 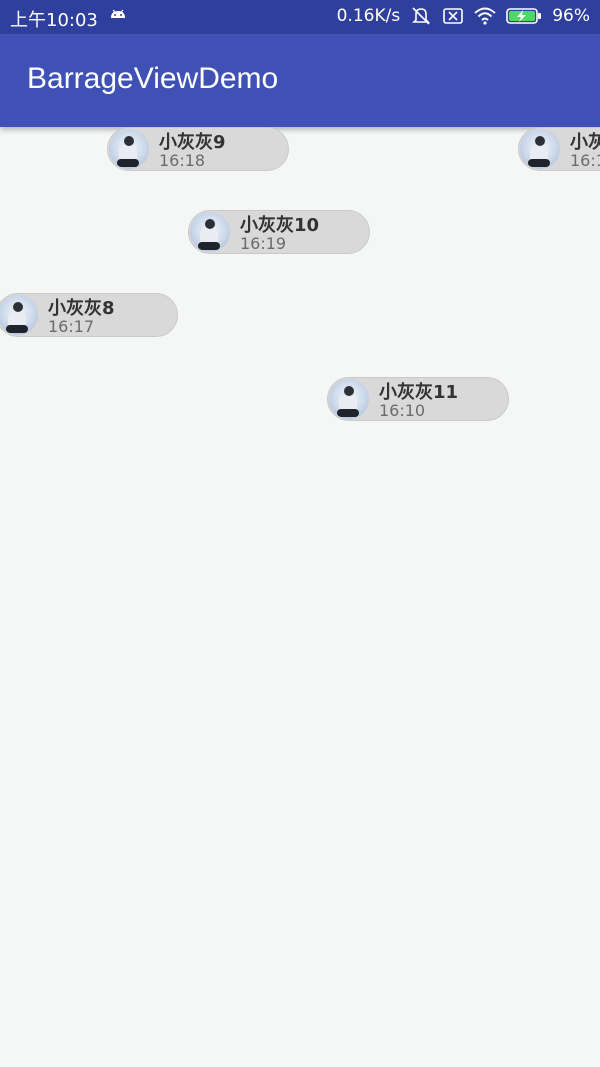 What do you see at coordinates (118, 13) in the screenshot?
I see `android-icon` at bounding box center [118, 13].